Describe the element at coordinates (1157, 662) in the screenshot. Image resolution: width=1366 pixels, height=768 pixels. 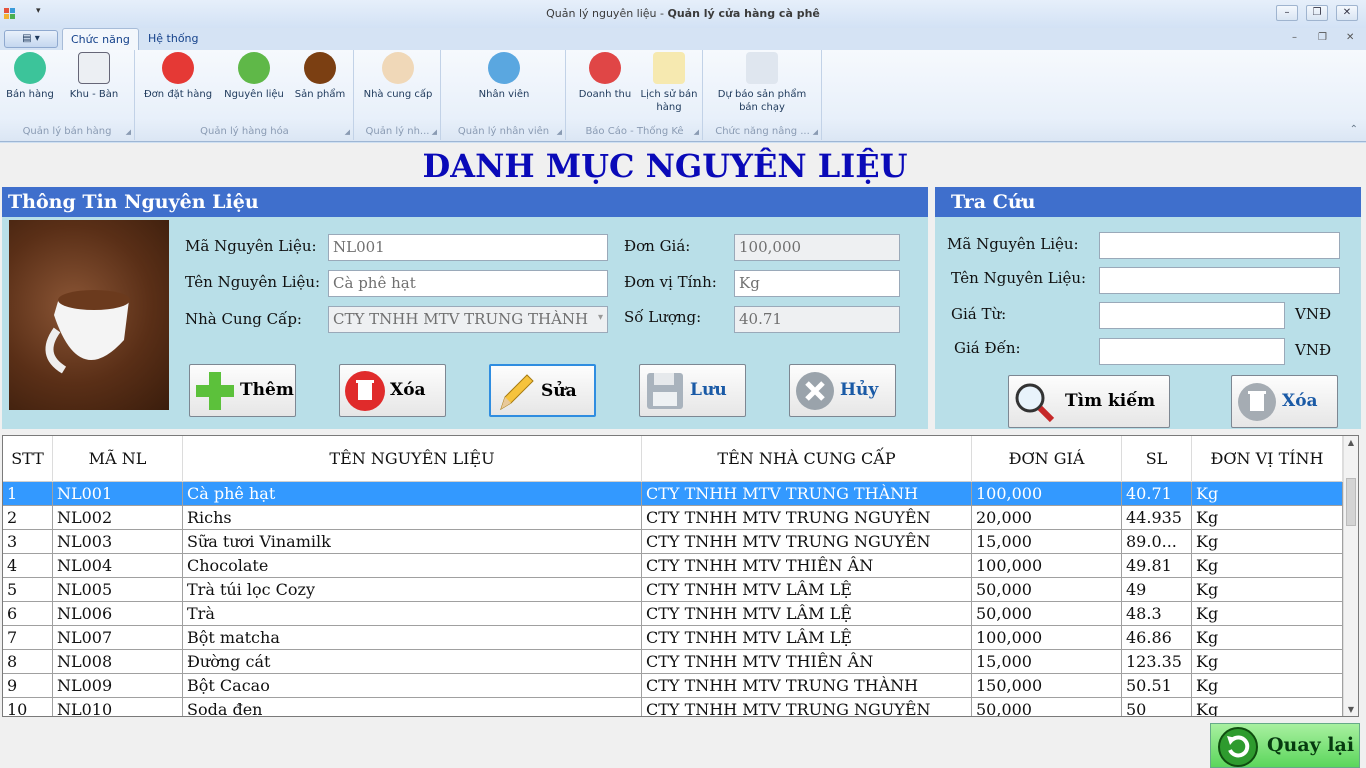
I see `cell-sl: 123.35` at that location.